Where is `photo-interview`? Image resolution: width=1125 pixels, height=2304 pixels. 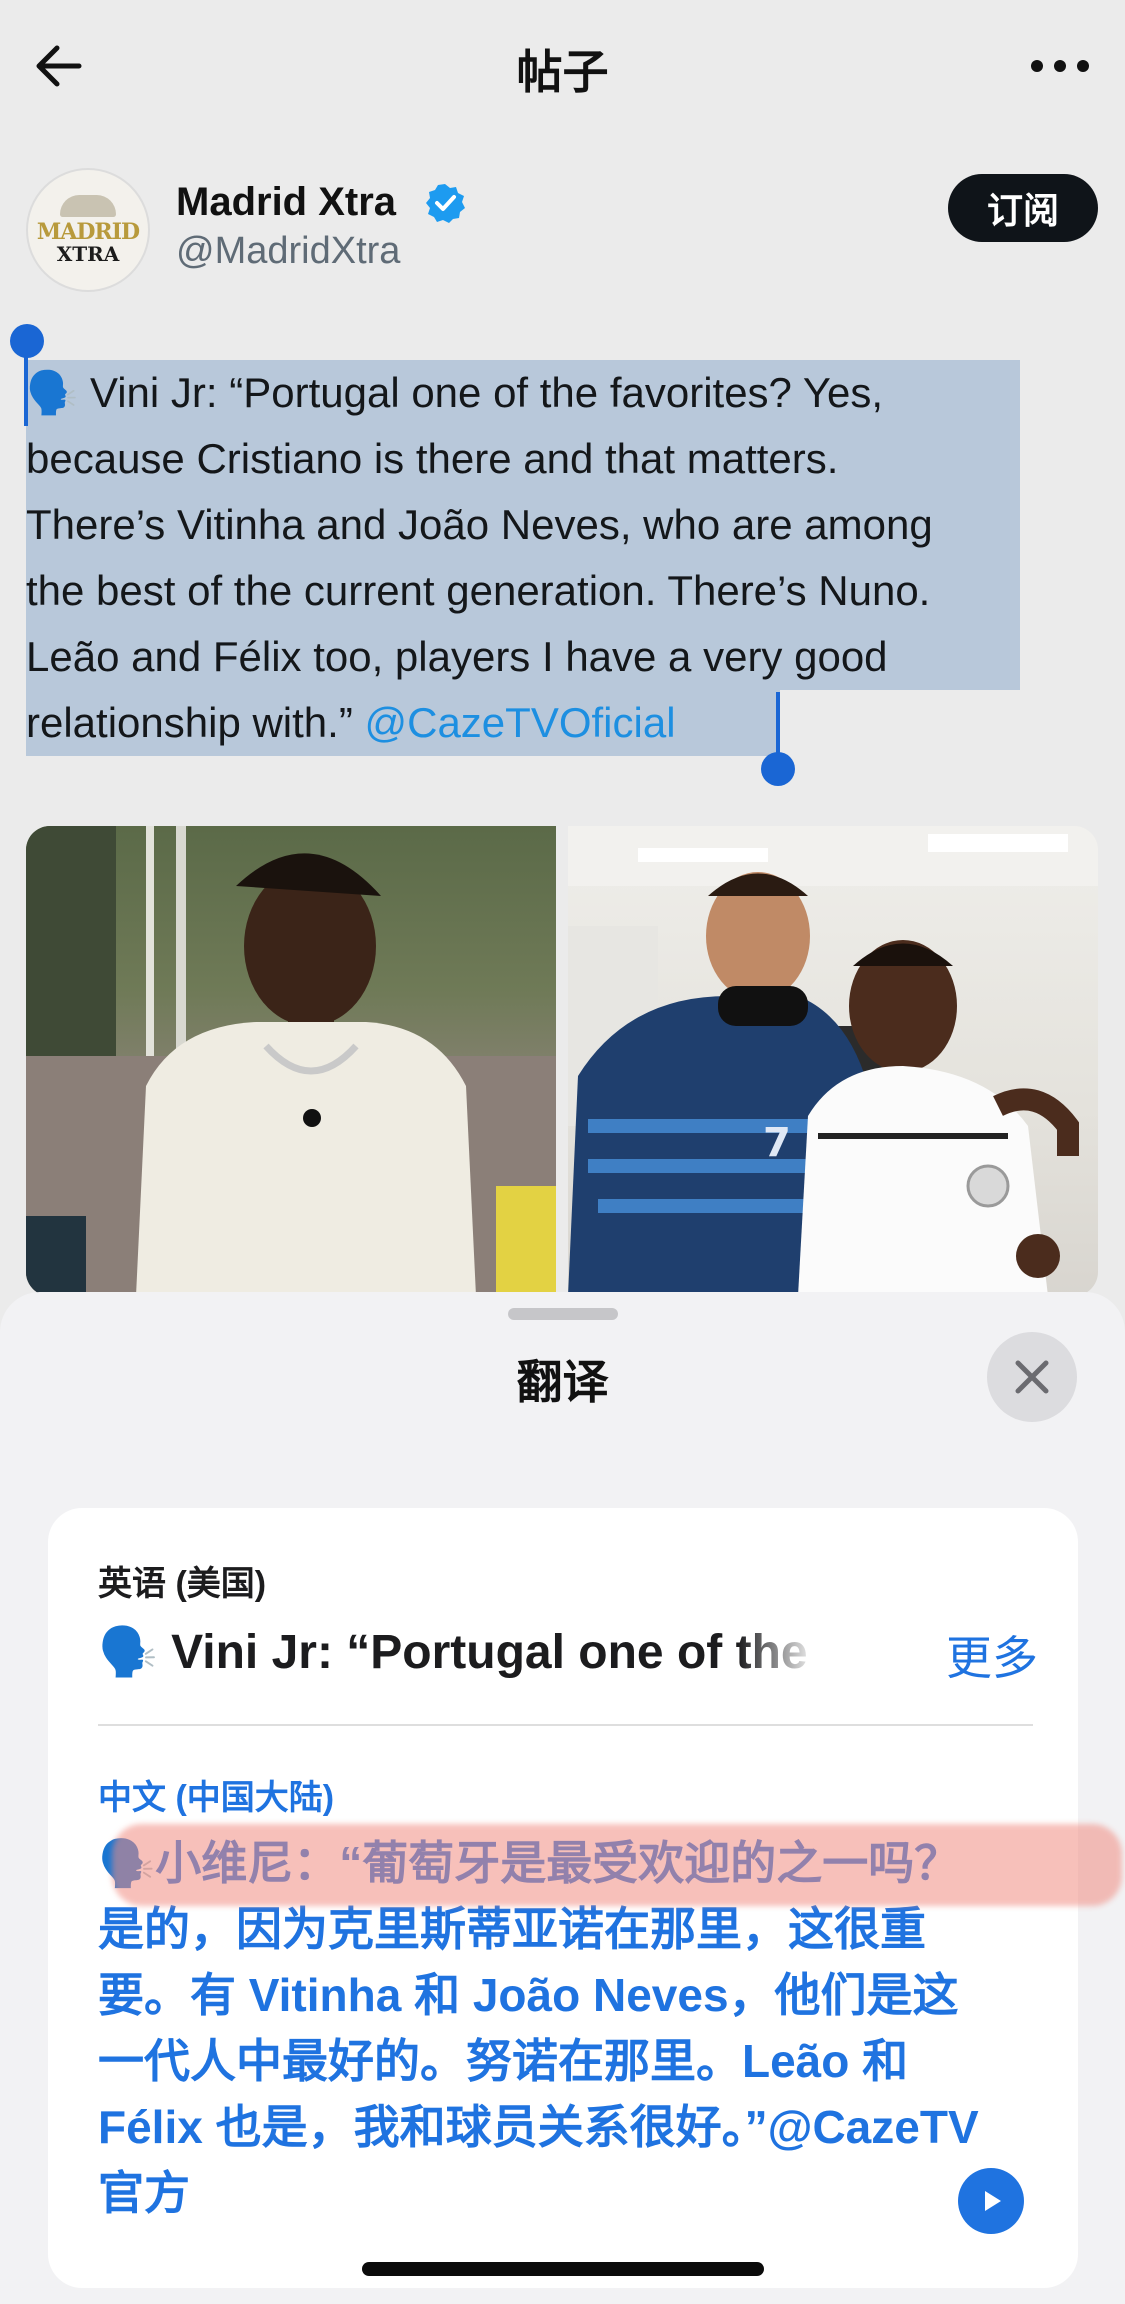
photo-interview is located at coordinates (291, 1061).